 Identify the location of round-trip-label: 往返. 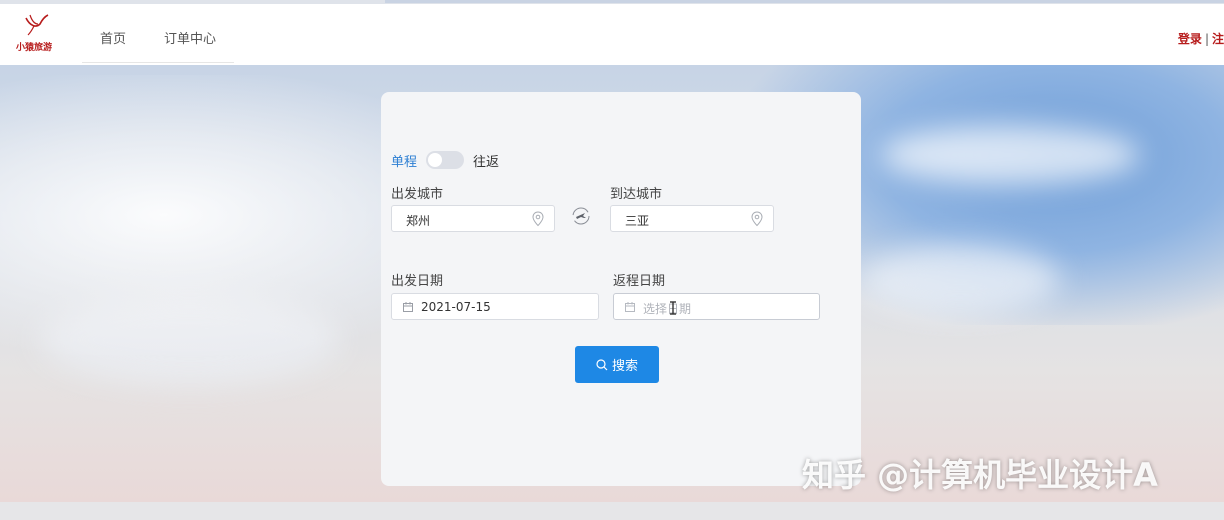
(486, 160).